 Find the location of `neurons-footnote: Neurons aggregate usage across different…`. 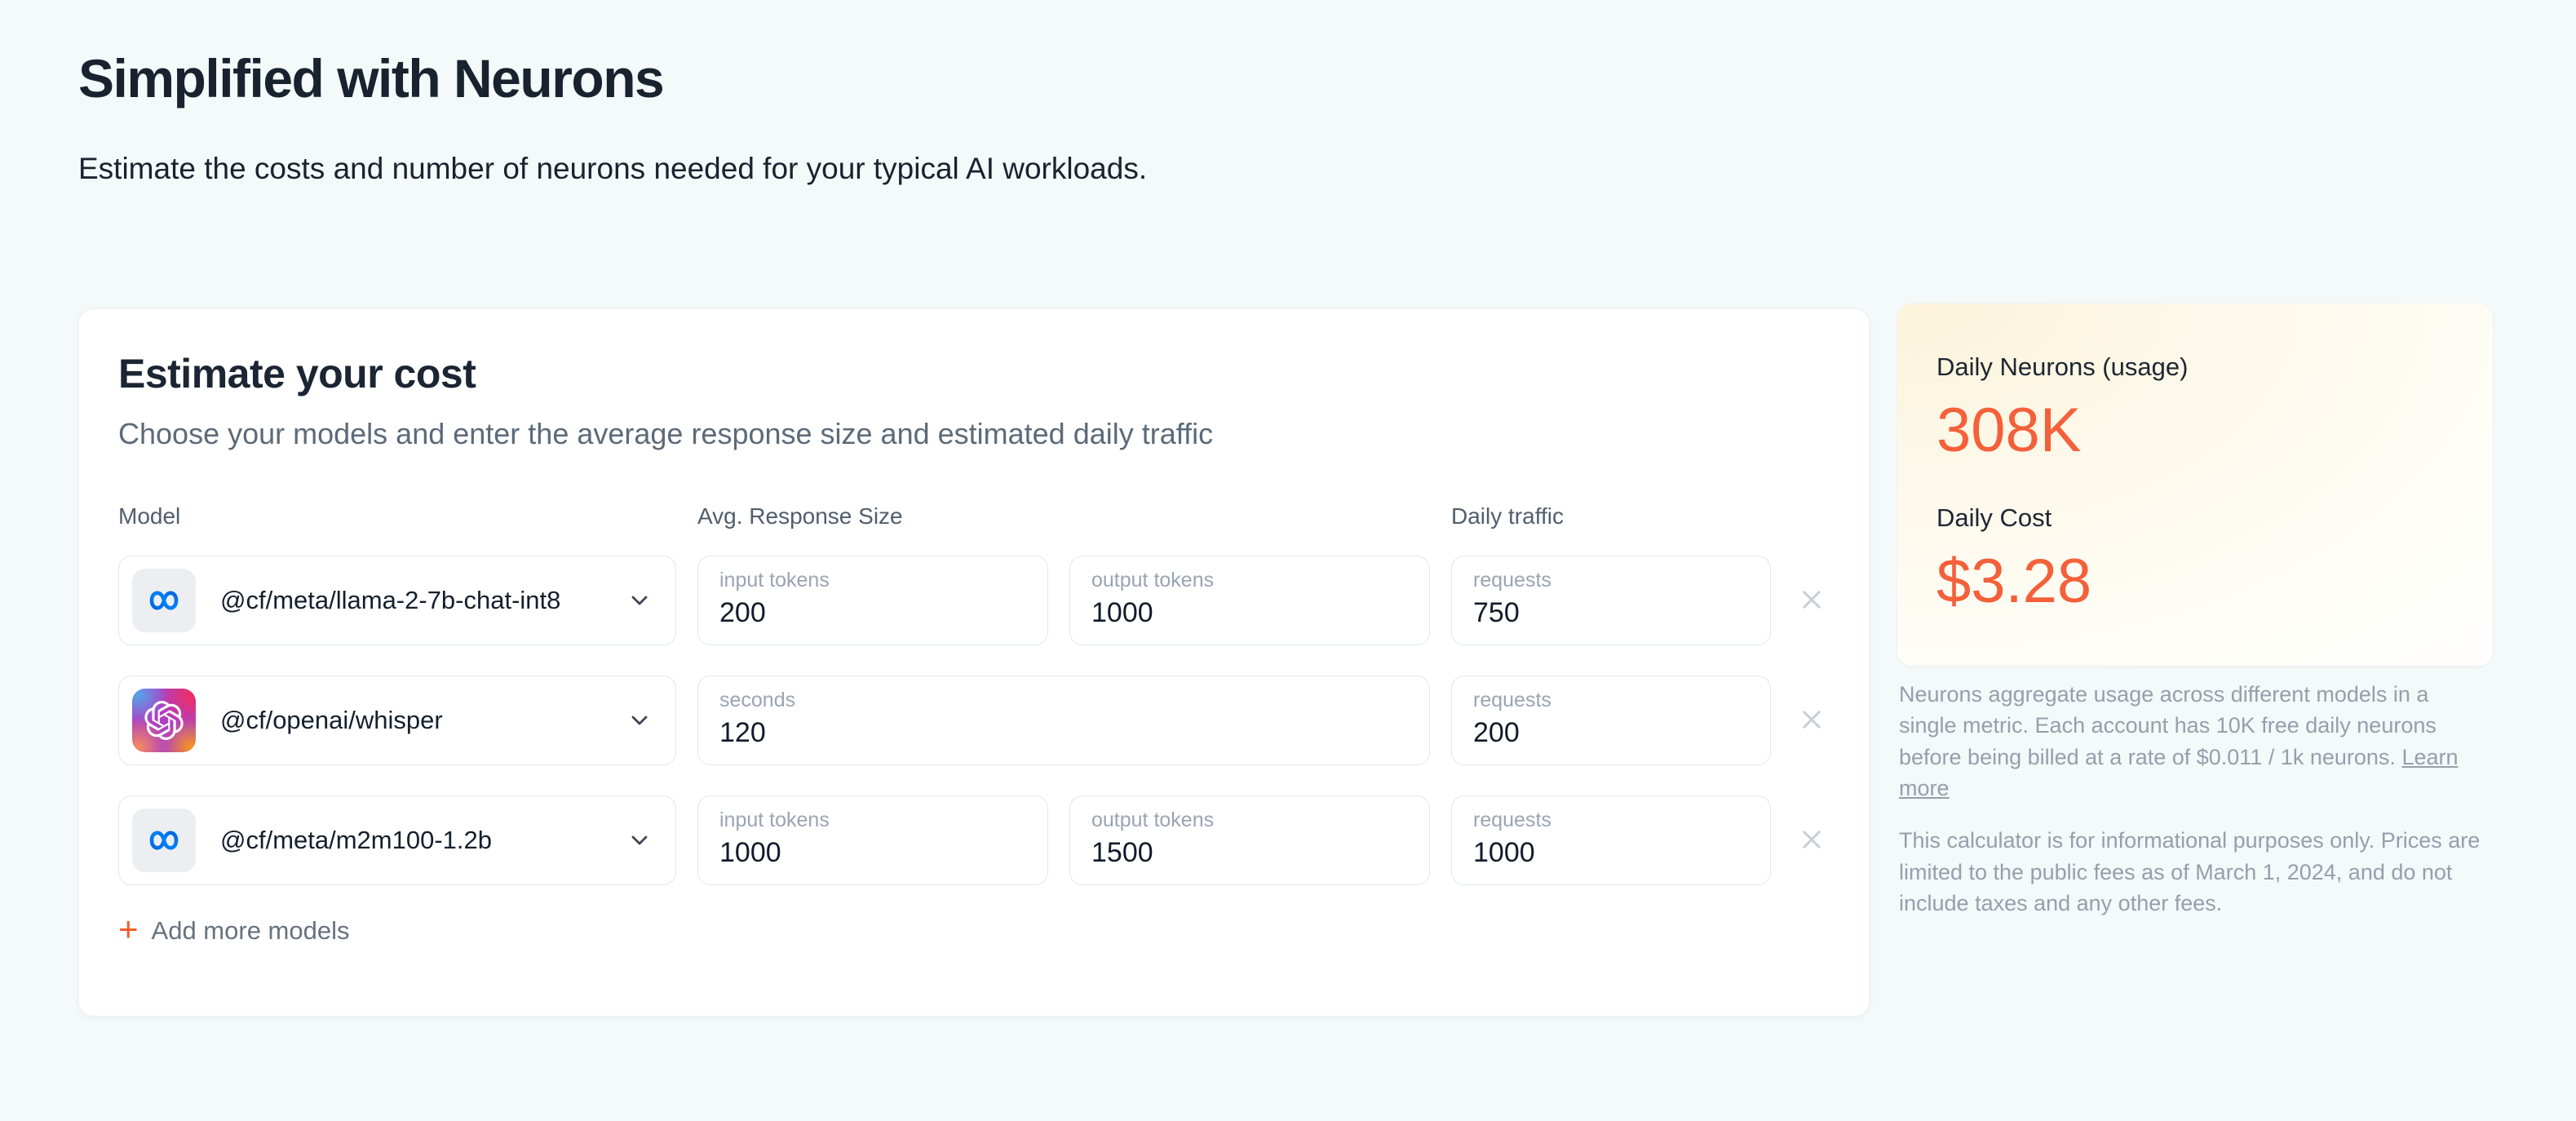

neurons-footnote: Neurons aggregate usage across different… is located at coordinates (2191, 742).